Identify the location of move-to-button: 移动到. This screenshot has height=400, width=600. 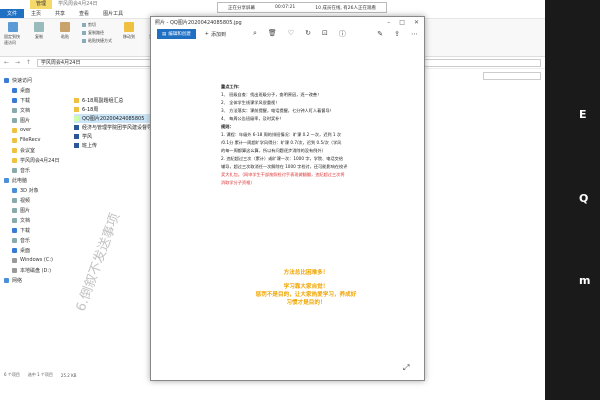
(129, 31).